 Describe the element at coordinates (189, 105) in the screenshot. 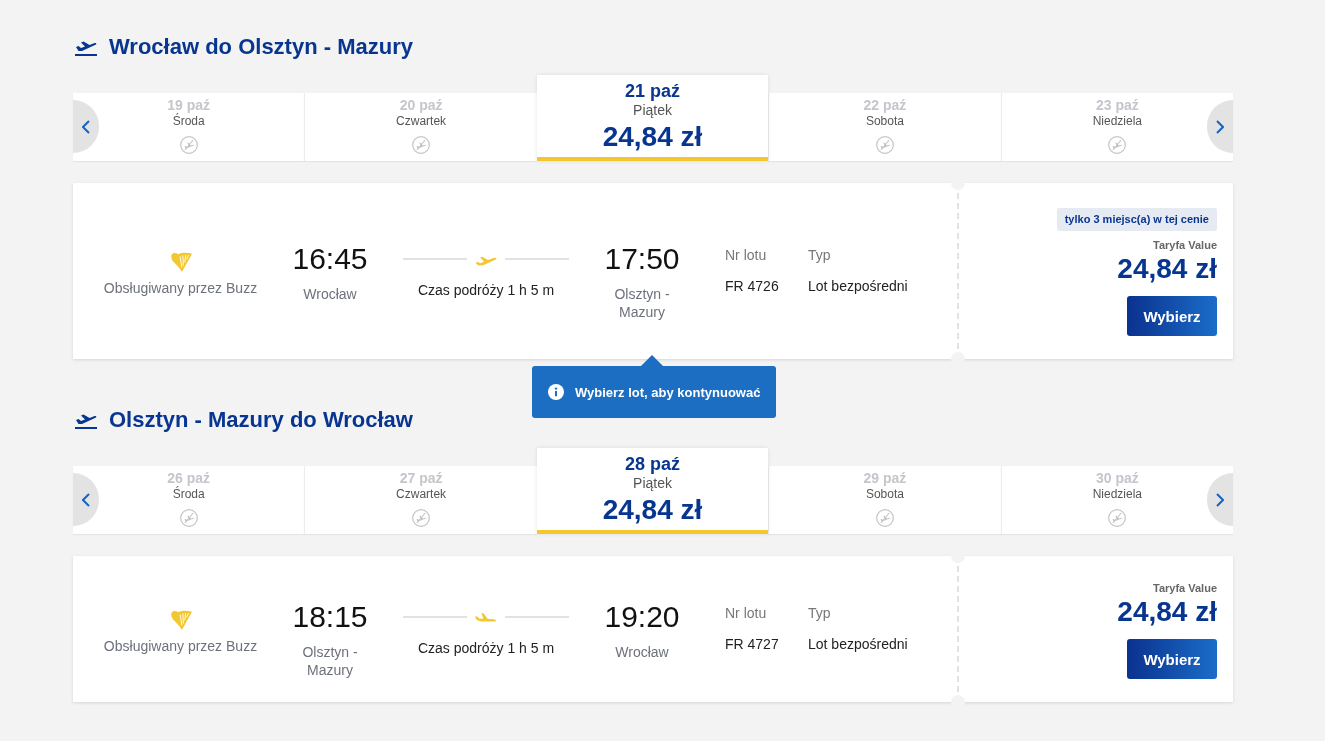

I see `date-label: 19 paź` at that location.